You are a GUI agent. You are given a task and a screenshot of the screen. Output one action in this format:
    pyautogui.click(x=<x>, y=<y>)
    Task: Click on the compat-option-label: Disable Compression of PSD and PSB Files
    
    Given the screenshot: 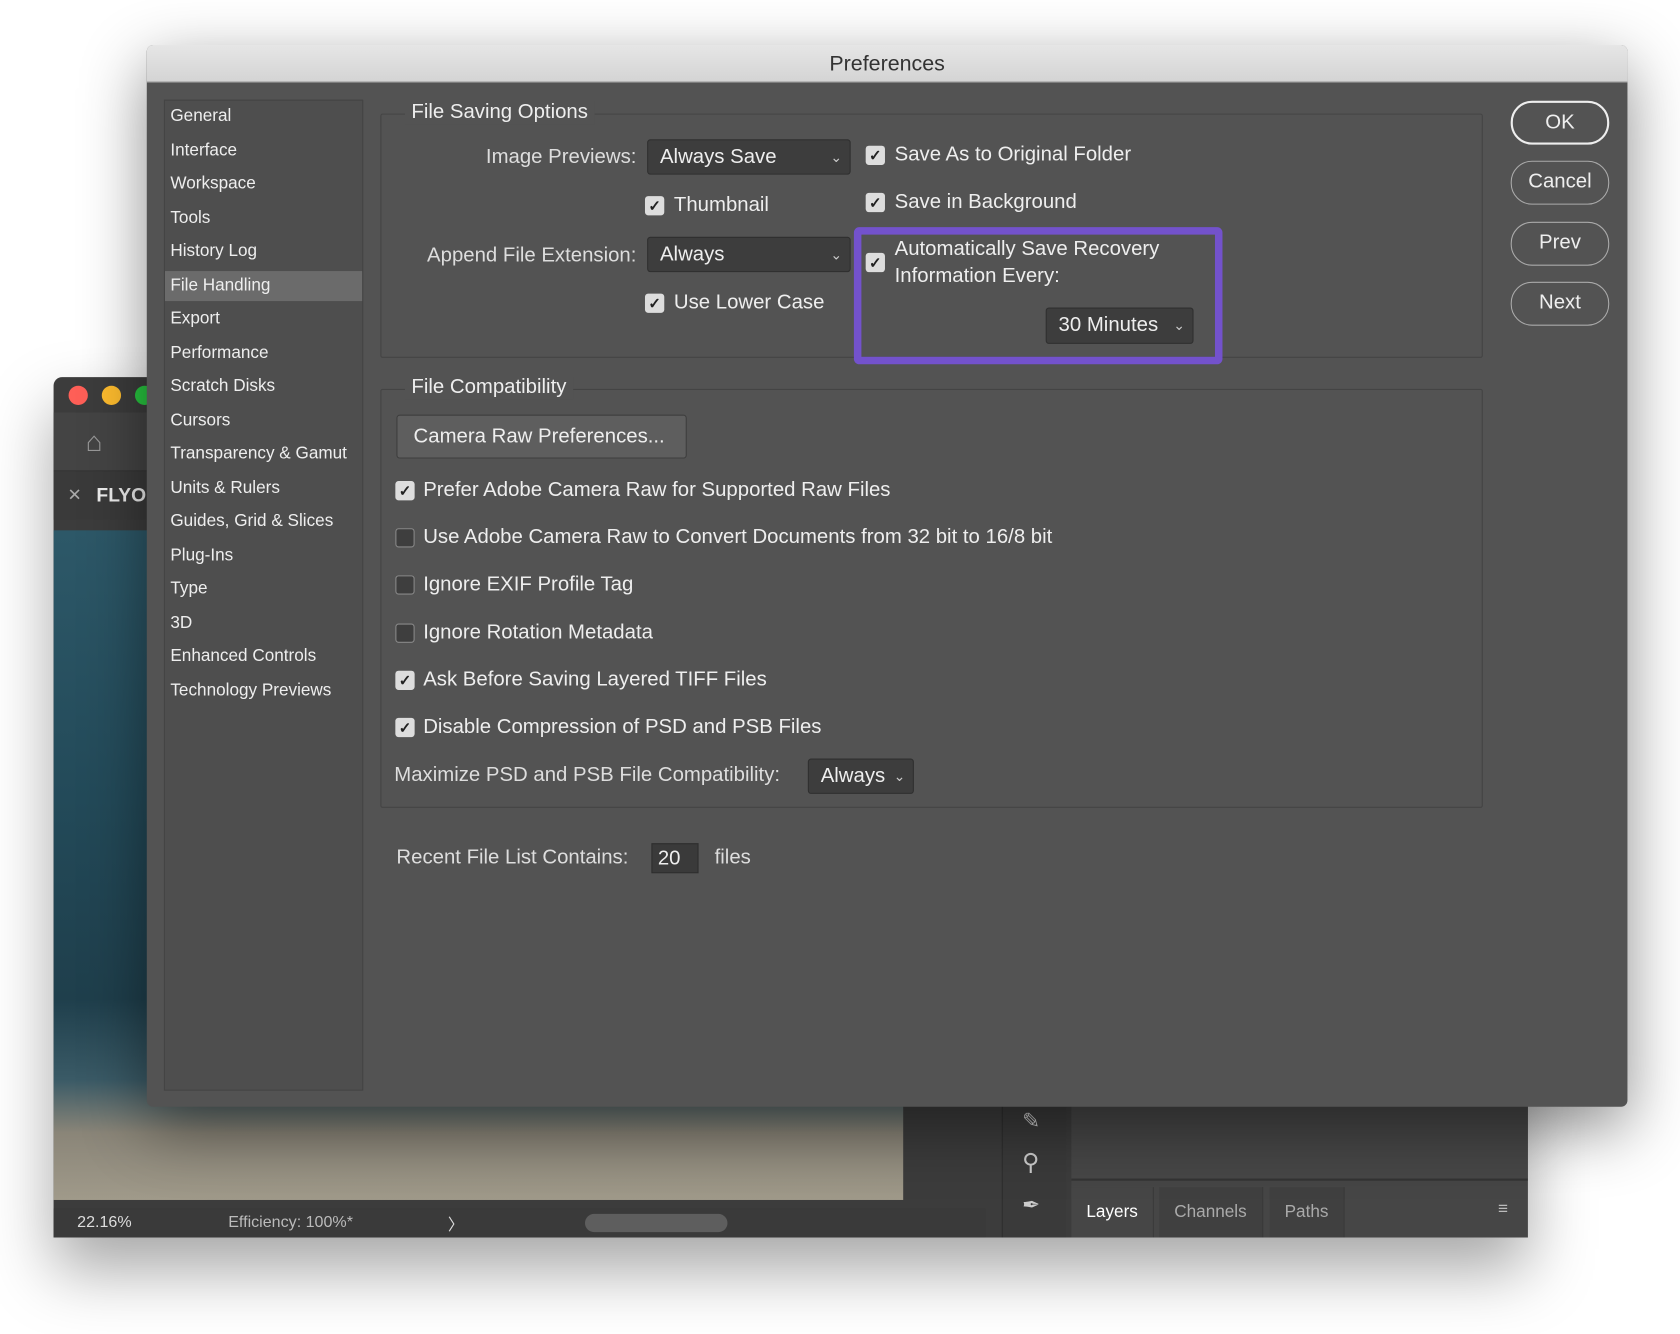 What is the action you would take?
    pyautogui.click(x=622, y=727)
    